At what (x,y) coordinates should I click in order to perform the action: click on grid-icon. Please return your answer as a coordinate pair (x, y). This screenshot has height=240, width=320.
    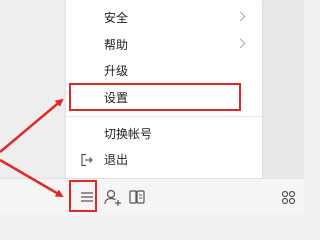
    Looking at the image, I should click on (288, 197).